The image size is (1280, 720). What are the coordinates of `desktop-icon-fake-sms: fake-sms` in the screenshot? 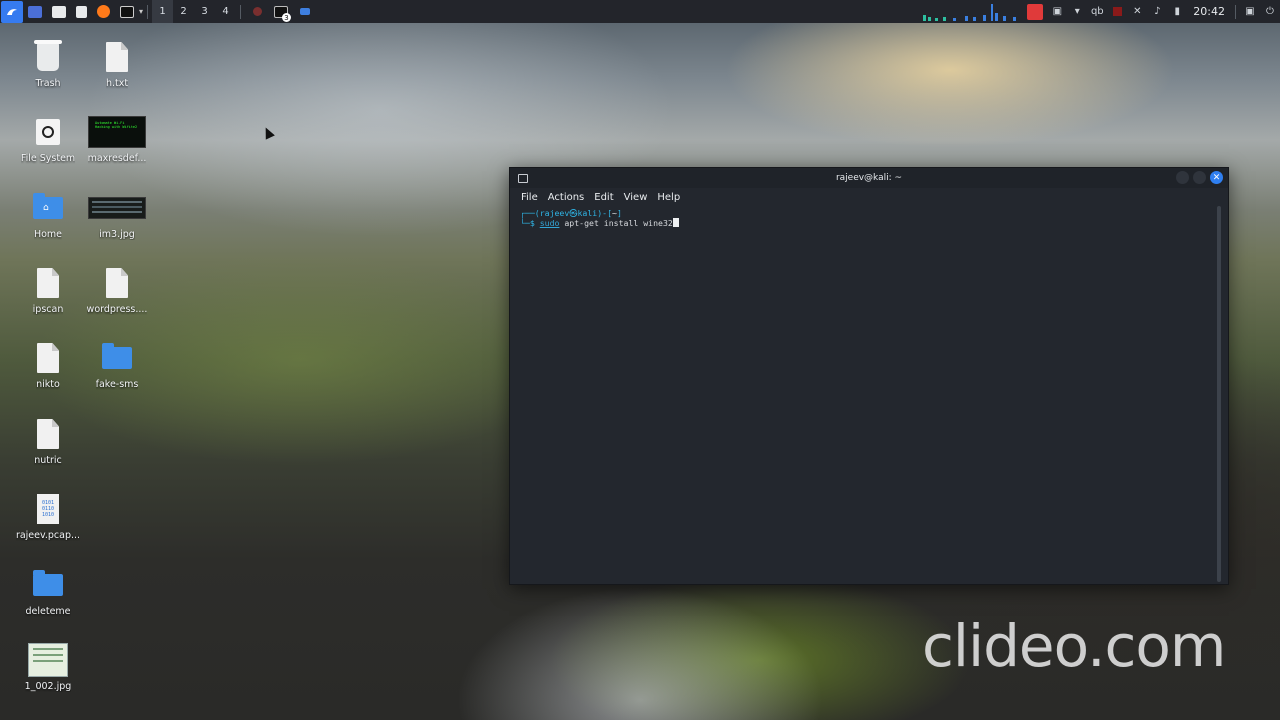 It's located at (117, 365).